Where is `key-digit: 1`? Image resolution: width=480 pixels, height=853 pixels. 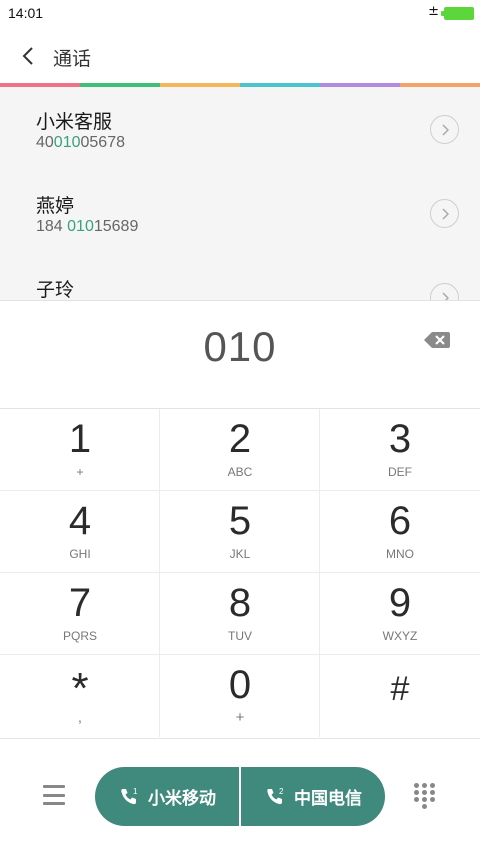
key-digit: 1 is located at coordinates (80, 439).